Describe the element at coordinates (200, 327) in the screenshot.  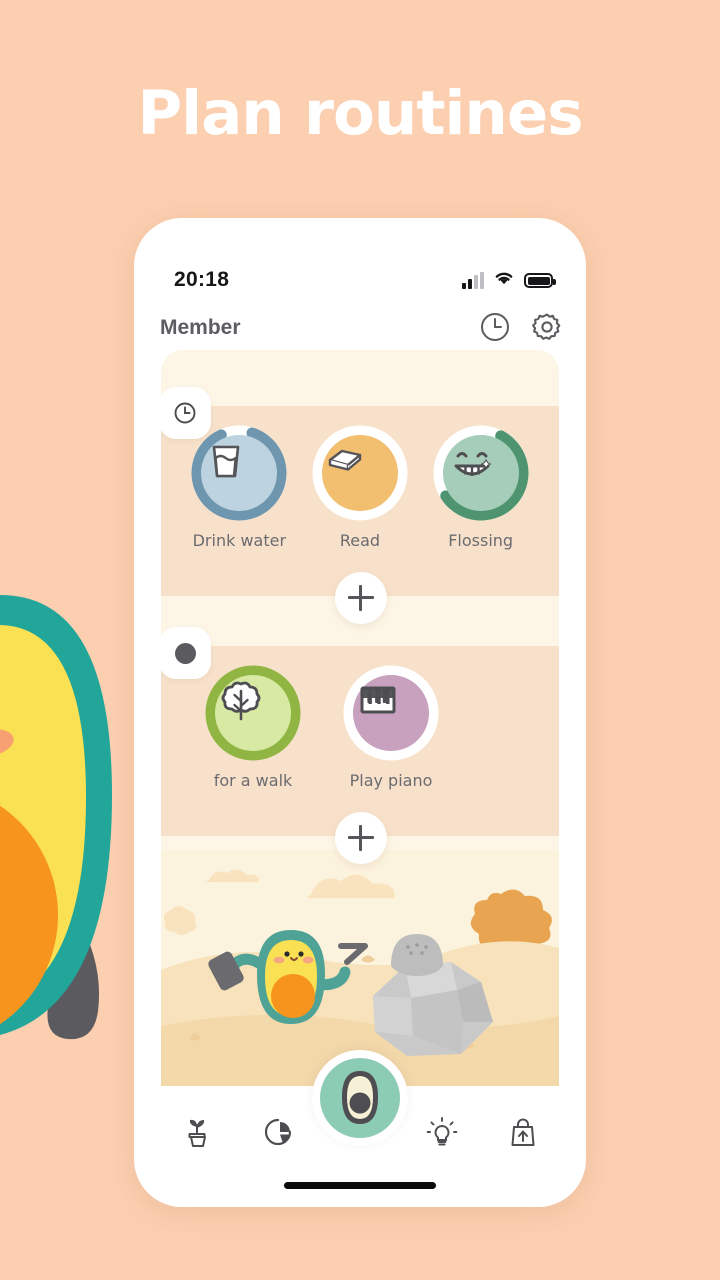
I see `app-header-title: Member` at that location.